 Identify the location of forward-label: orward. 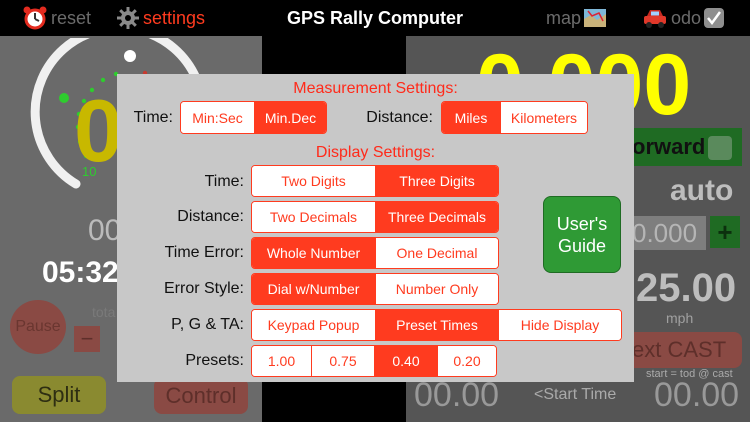
(669, 146).